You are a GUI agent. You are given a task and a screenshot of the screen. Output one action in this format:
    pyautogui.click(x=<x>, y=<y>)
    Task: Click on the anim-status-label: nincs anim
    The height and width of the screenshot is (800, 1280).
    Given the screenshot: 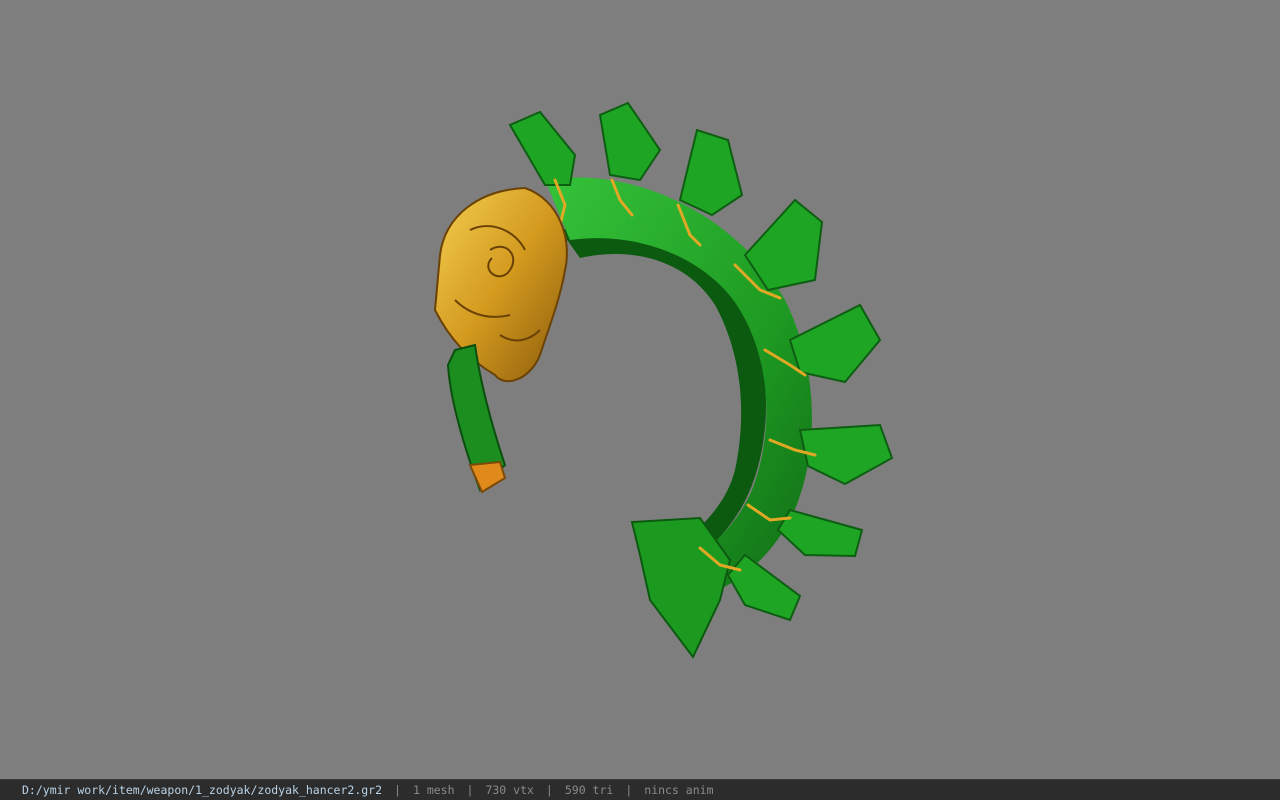 What is the action you would take?
    pyautogui.click(x=679, y=790)
    